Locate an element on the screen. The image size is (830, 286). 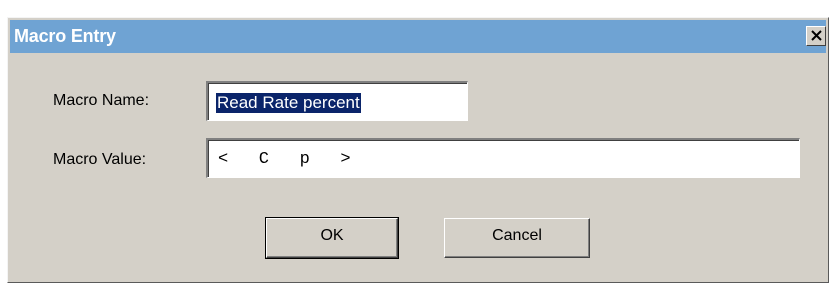
macro-name-input: Read Rate percent is located at coordinates (337, 101).